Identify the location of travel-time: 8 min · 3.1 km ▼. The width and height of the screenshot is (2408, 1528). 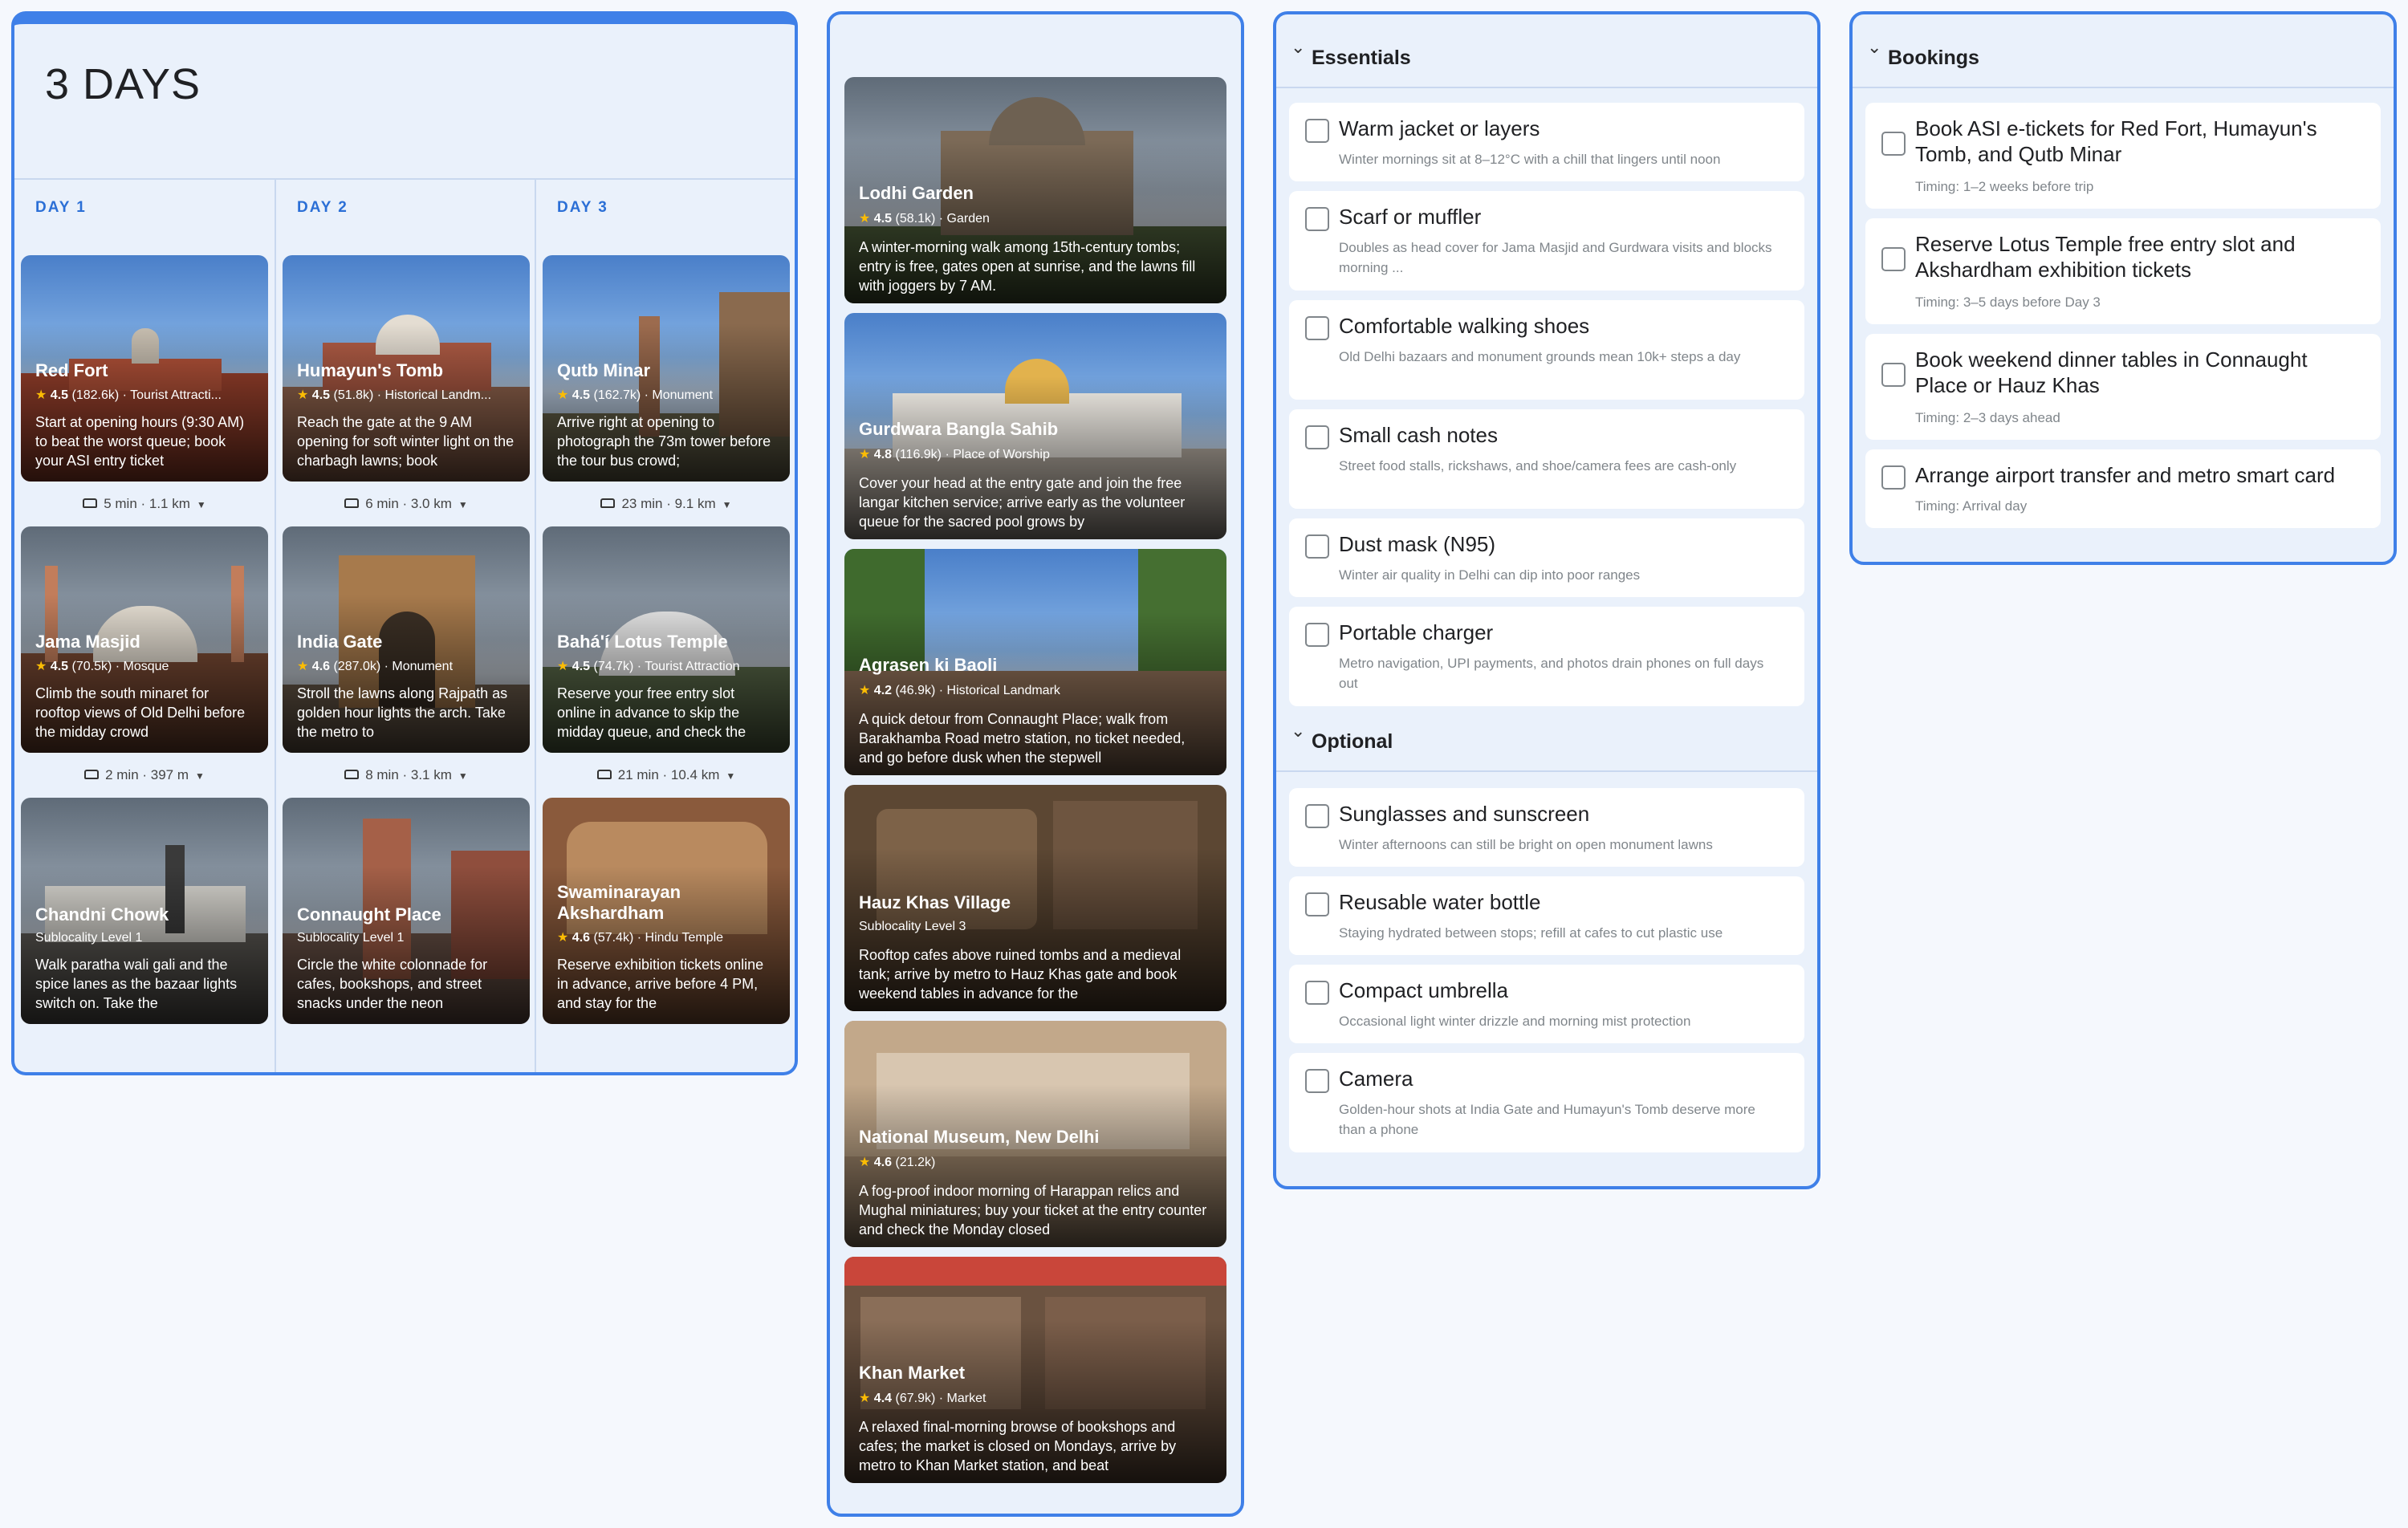
(406, 775).